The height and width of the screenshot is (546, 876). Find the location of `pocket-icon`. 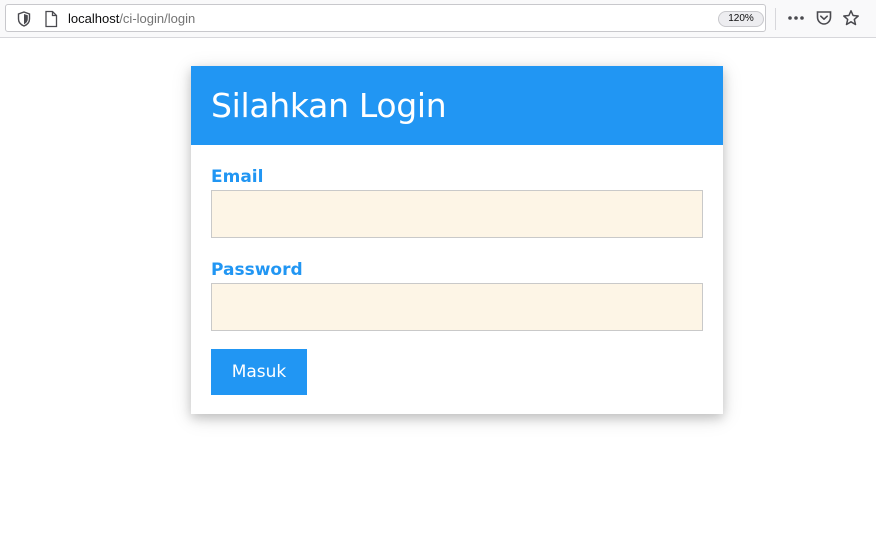

pocket-icon is located at coordinates (824, 18).